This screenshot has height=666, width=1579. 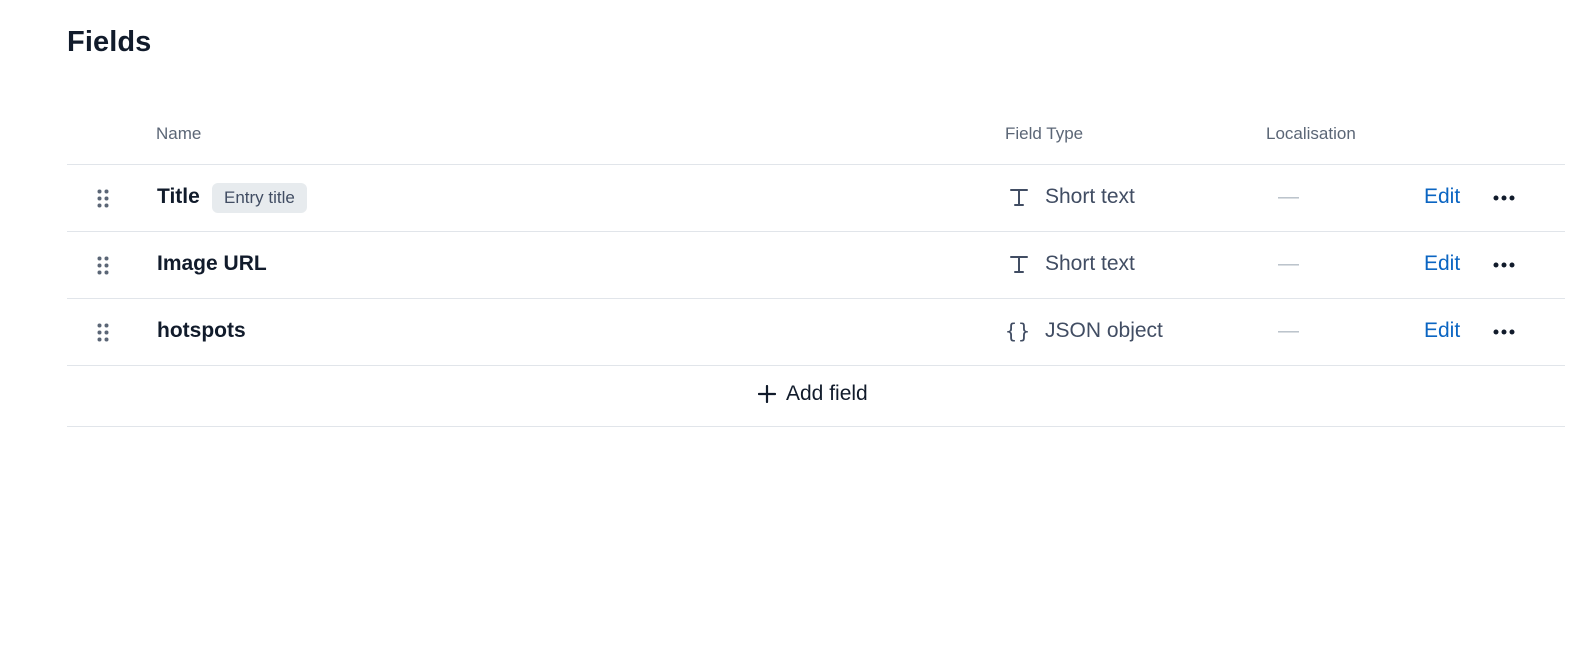 I want to click on add-field-button: Add field, so click(x=813, y=394).